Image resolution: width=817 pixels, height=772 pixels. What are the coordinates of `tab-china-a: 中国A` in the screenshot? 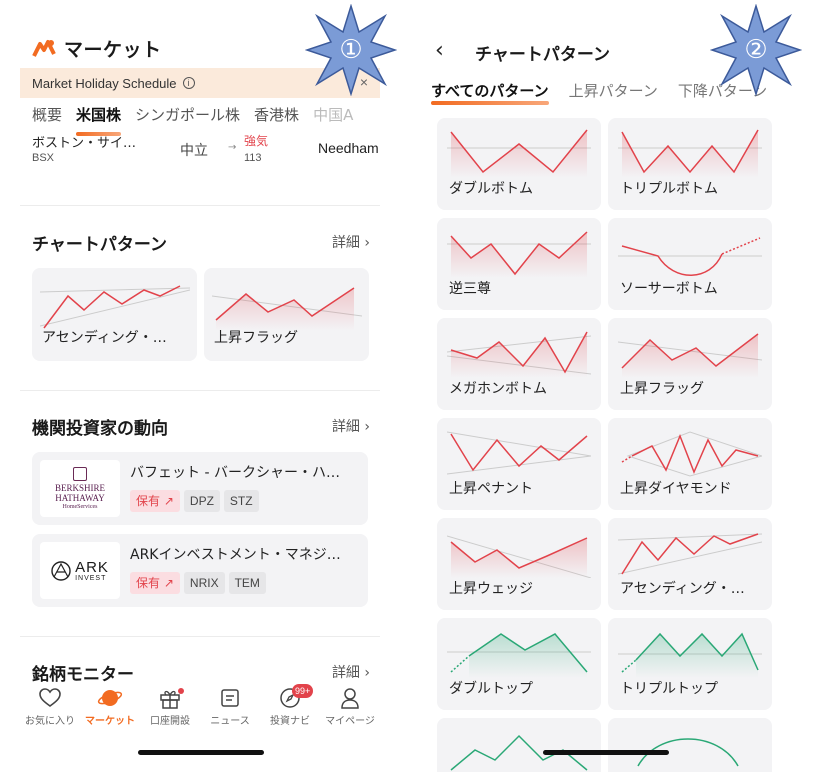 It's located at (333, 118).